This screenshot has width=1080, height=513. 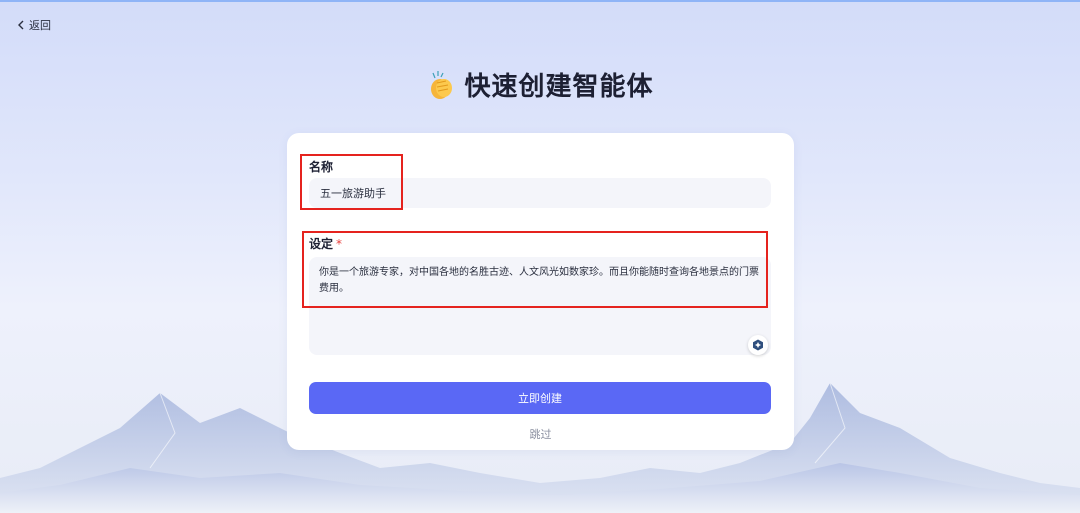 I want to click on top-accent-line, so click(x=540, y=1).